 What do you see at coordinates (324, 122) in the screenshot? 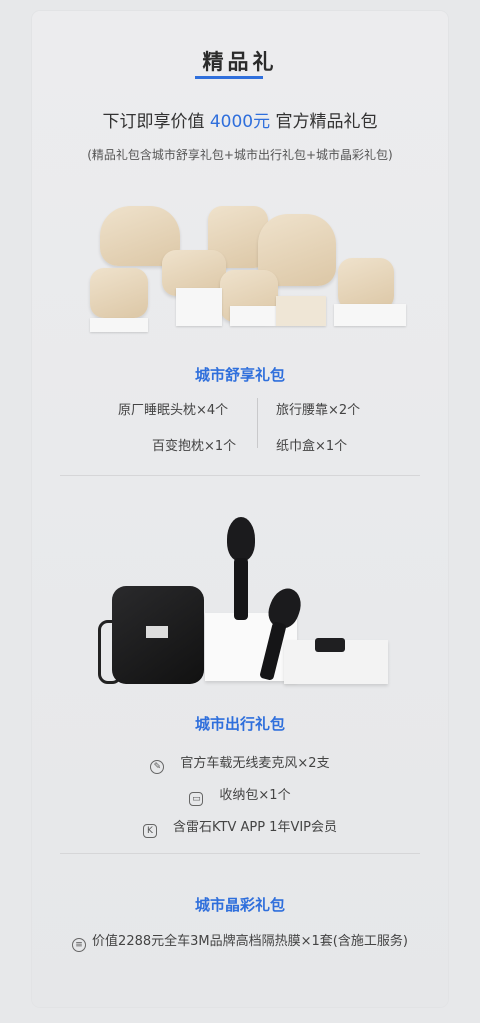
I see `headline-text-2: 官方精品礼包` at bounding box center [324, 122].